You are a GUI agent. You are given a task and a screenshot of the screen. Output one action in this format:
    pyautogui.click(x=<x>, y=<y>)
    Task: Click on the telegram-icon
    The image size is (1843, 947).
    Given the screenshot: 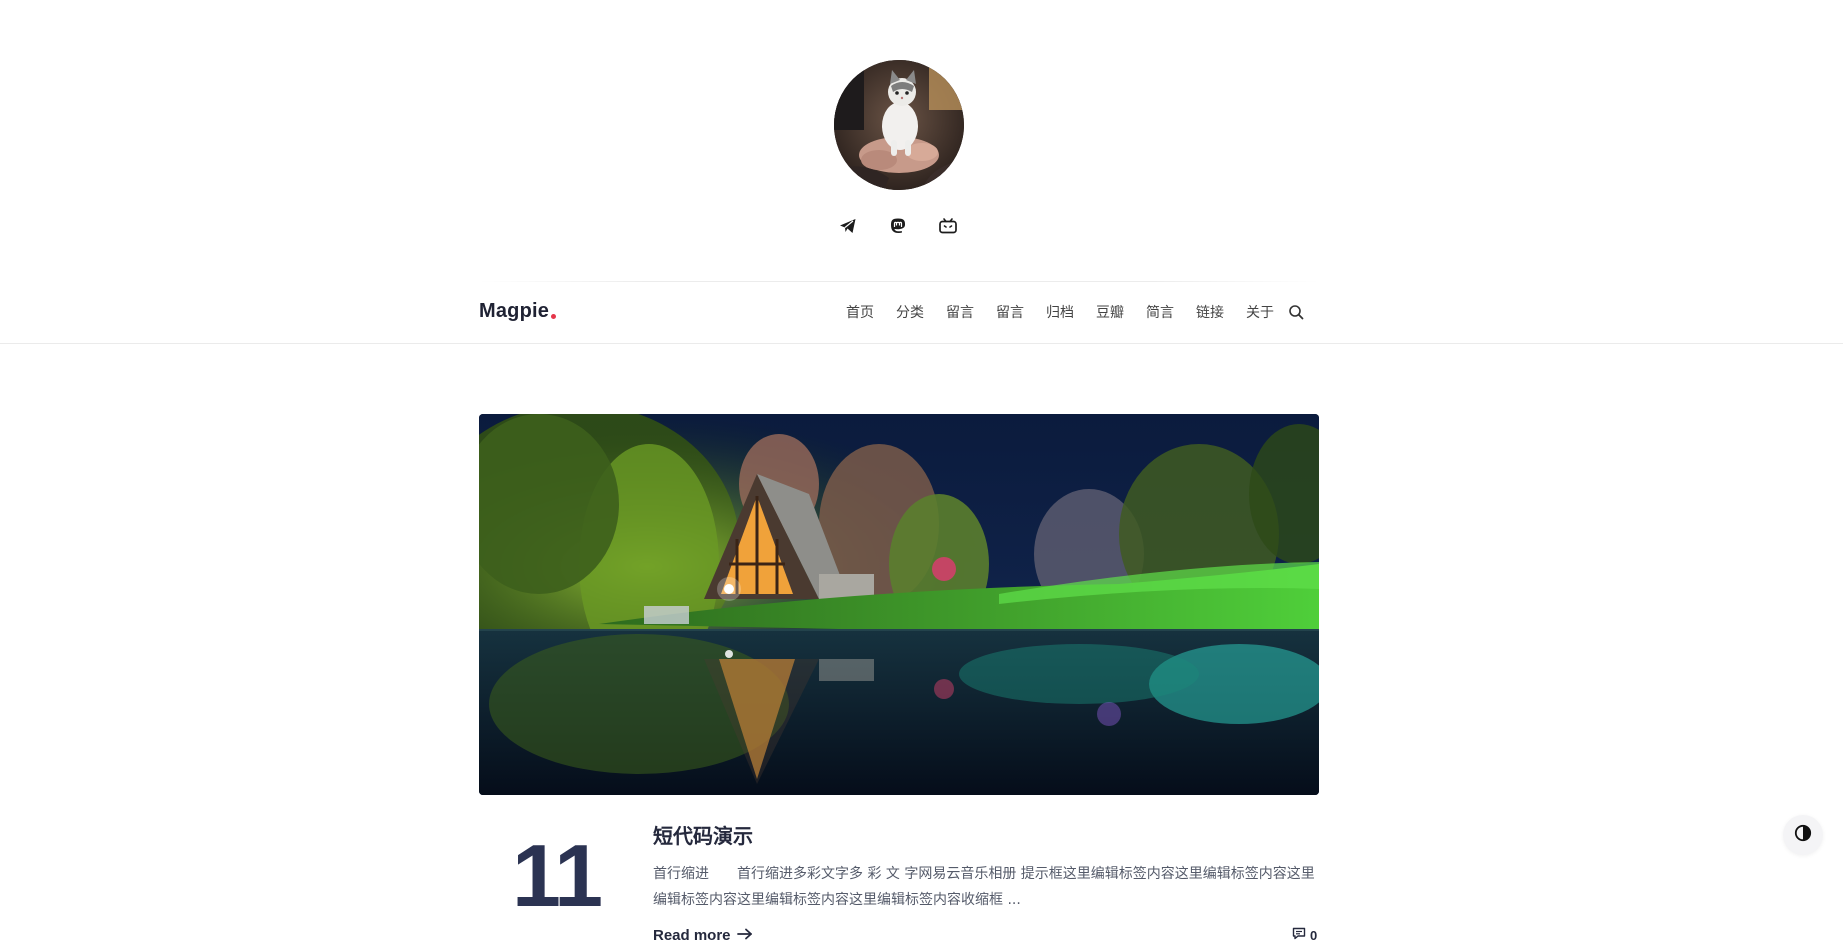 What is the action you would take?
    pyautogui.click(x=848, y=226)
    